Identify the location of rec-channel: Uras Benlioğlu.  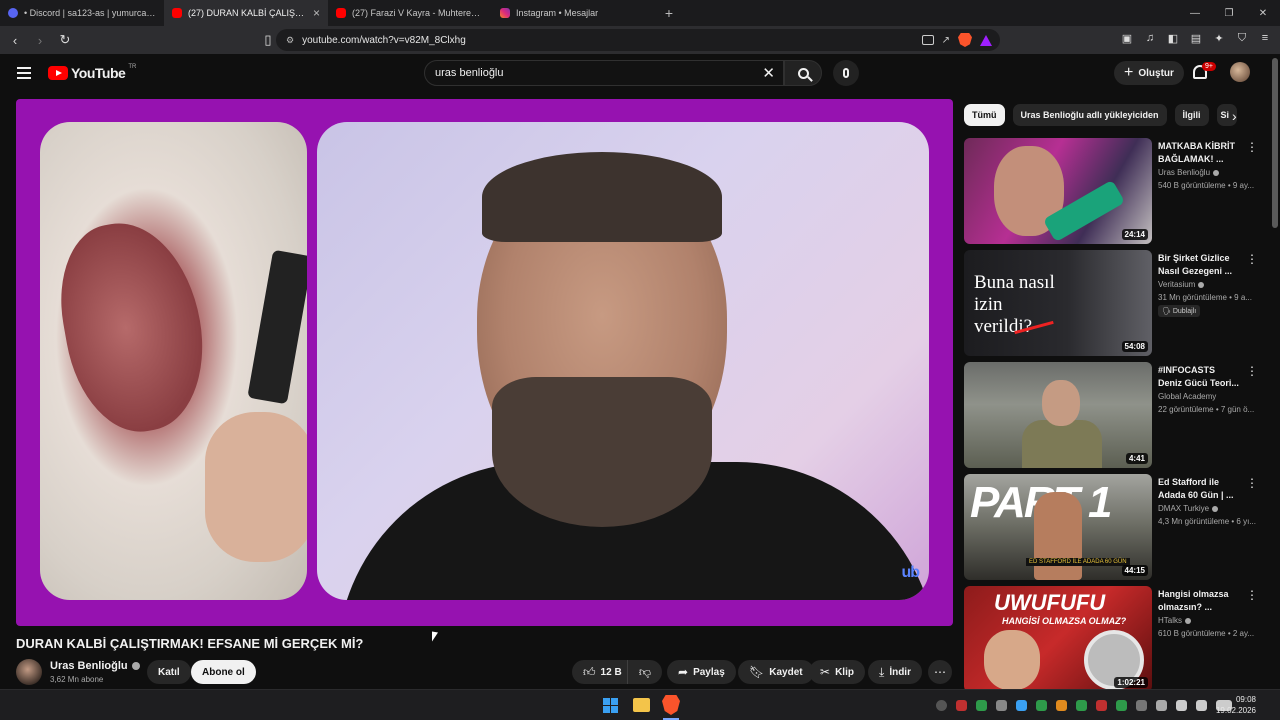
(1189, 172).